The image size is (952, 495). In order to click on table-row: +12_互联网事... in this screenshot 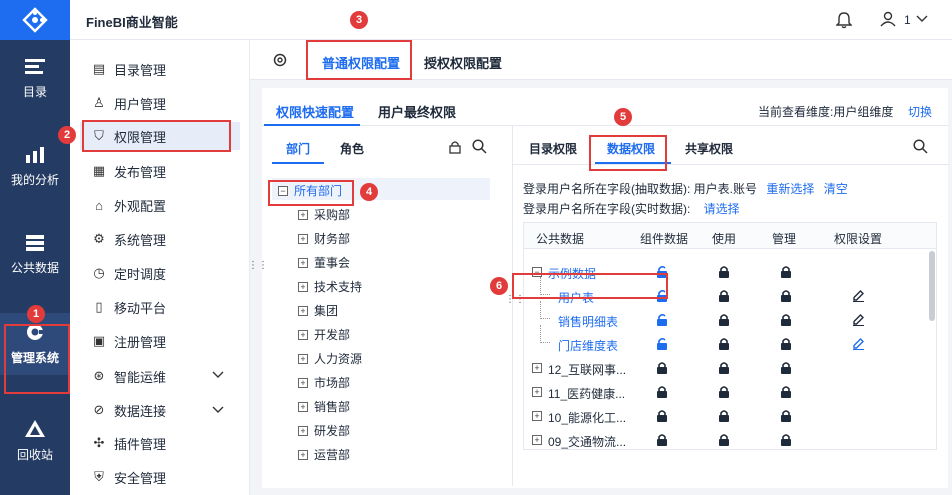, I will do `click(724, 372)`.